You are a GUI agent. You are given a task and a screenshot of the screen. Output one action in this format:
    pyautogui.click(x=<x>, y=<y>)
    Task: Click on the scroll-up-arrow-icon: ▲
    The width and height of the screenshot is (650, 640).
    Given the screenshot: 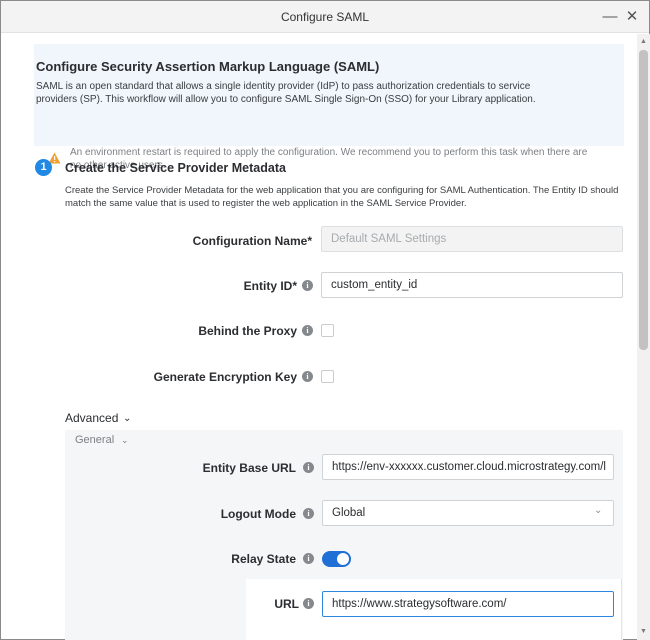 What is the action you would take?
    pyautogui.click(x=643, y=42)
    